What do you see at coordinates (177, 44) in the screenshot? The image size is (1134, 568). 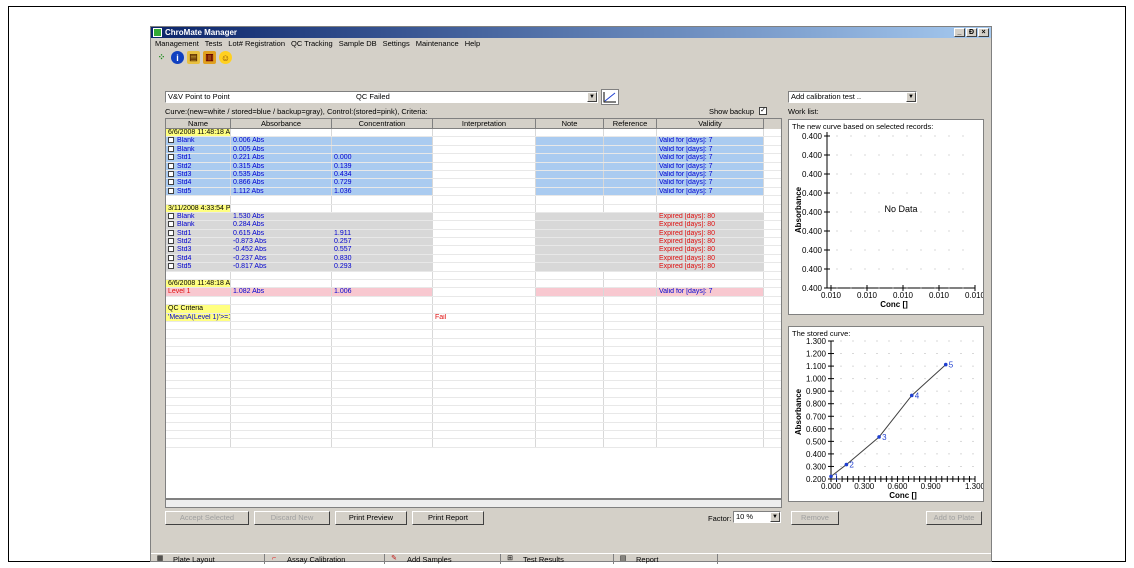 I see `menu-management: Management` at bounding box center [177, 44].